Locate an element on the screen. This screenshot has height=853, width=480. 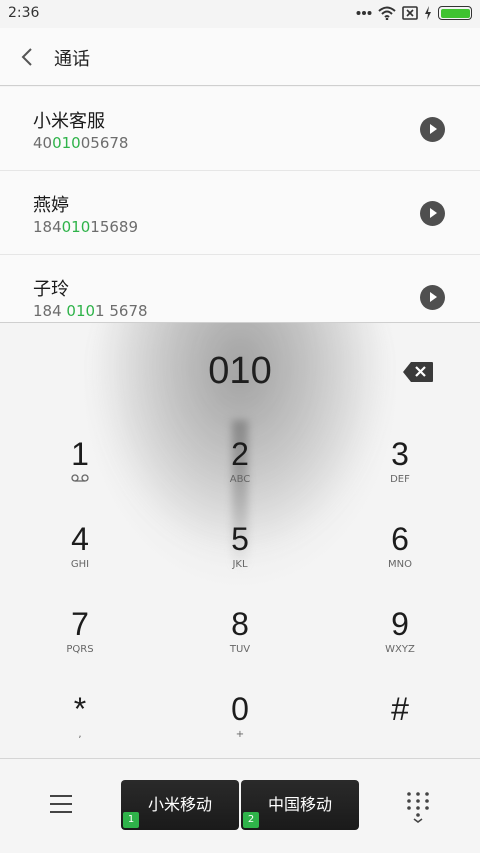
key-digit: * is located at coordinates (80, 709).